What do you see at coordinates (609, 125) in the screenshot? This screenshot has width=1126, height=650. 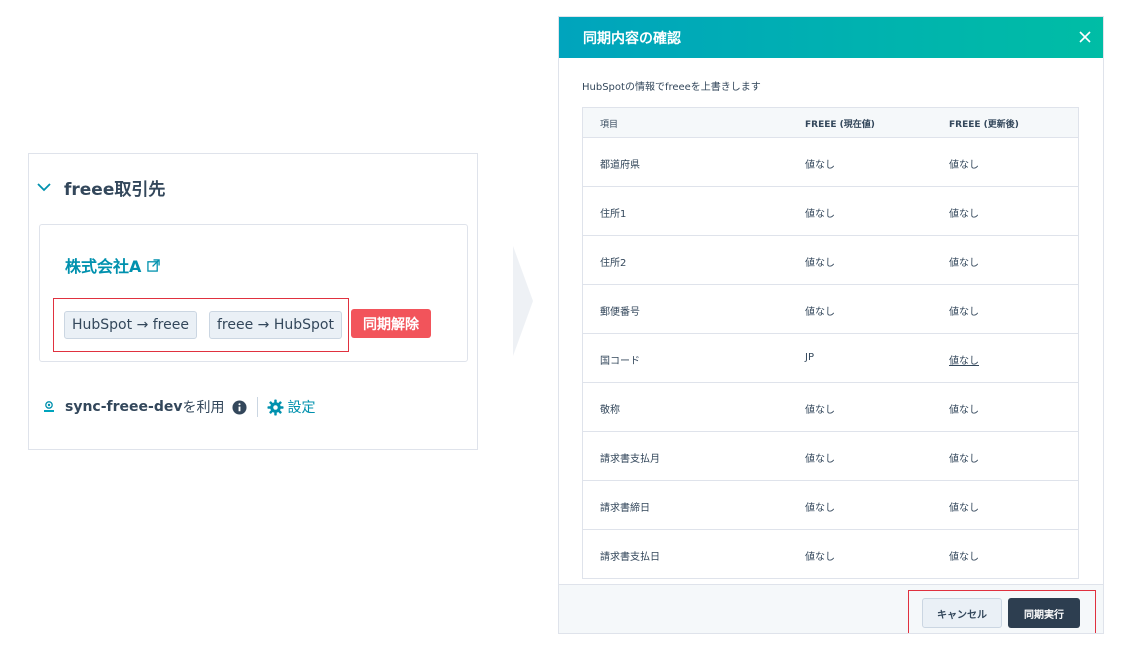 I see `column-header-item: 項目` at bounding box center [609, 125].